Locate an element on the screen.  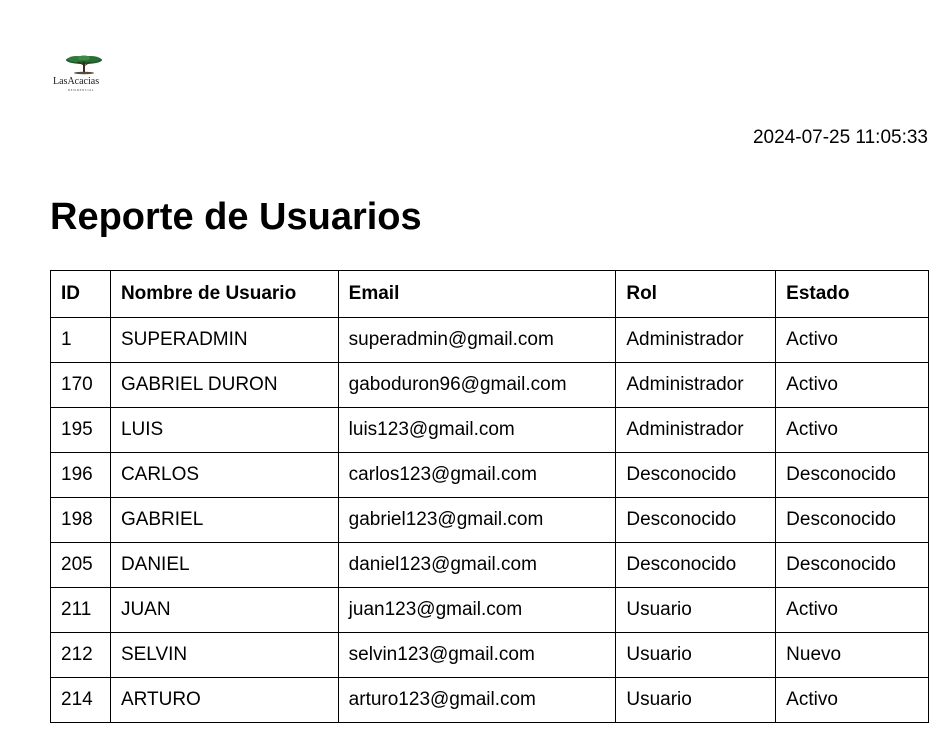
cell-username: GABRIEL DURON is located at coordinates (224, 385).